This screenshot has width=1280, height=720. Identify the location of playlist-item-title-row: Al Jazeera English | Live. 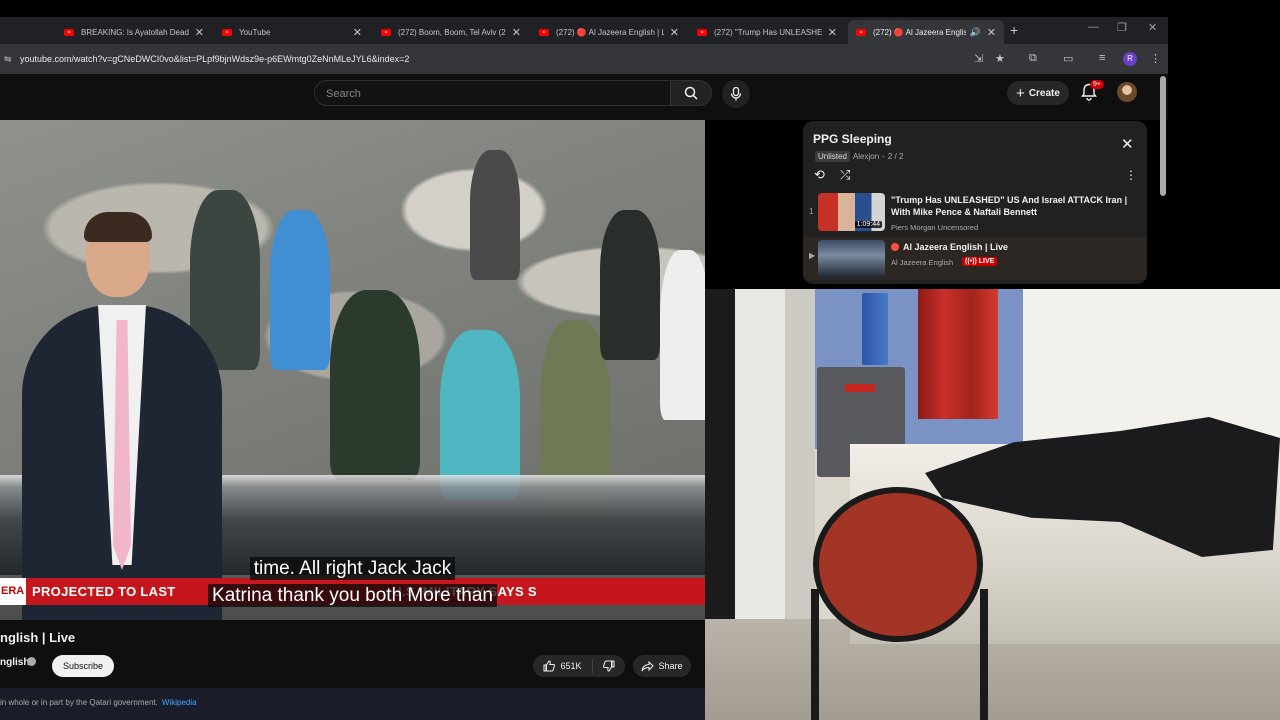
(1011, 247).